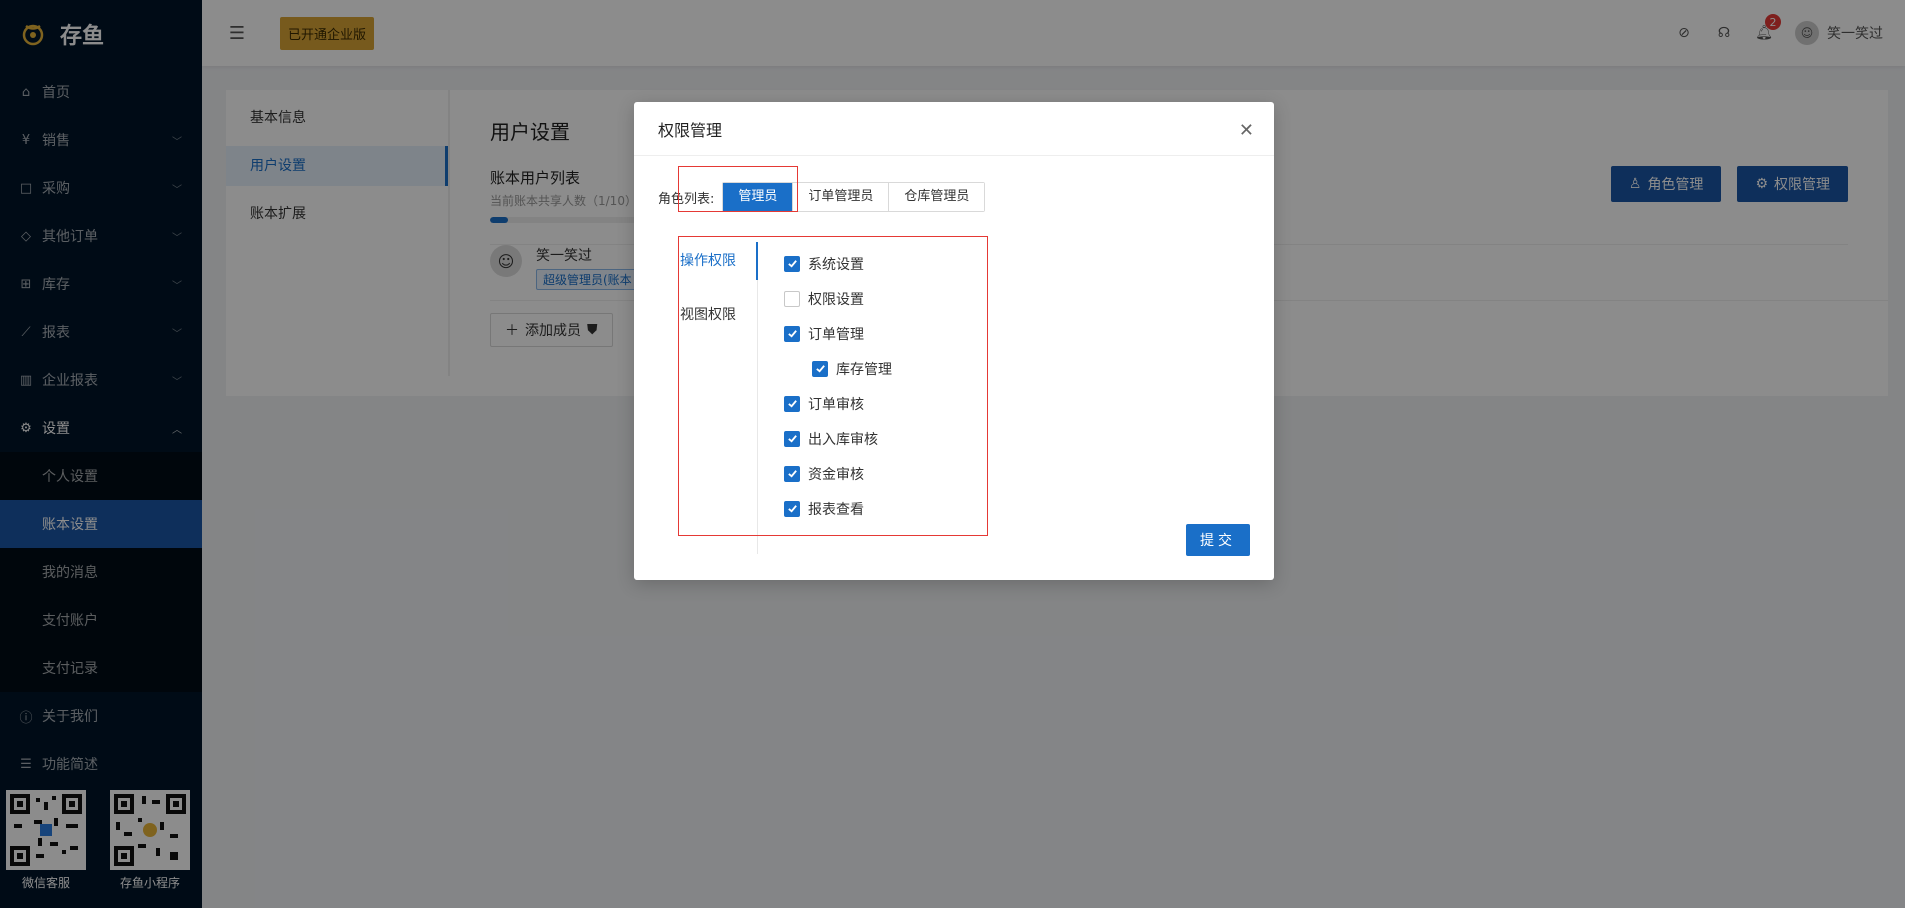 The image size is (1905, 908). I want to click on permission-item: 订单审核, so click(838, 403).